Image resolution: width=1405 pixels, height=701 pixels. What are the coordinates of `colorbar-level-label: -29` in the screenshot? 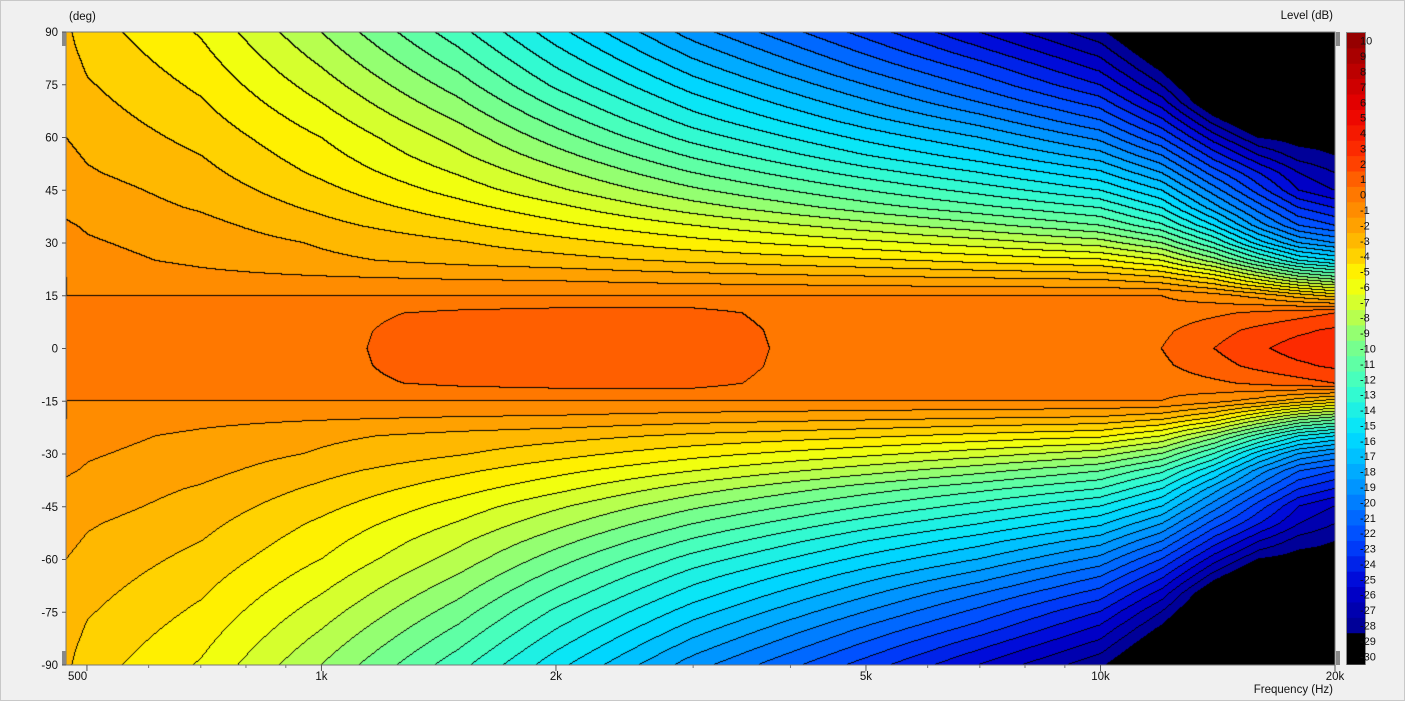 It's located at (1368, 642).